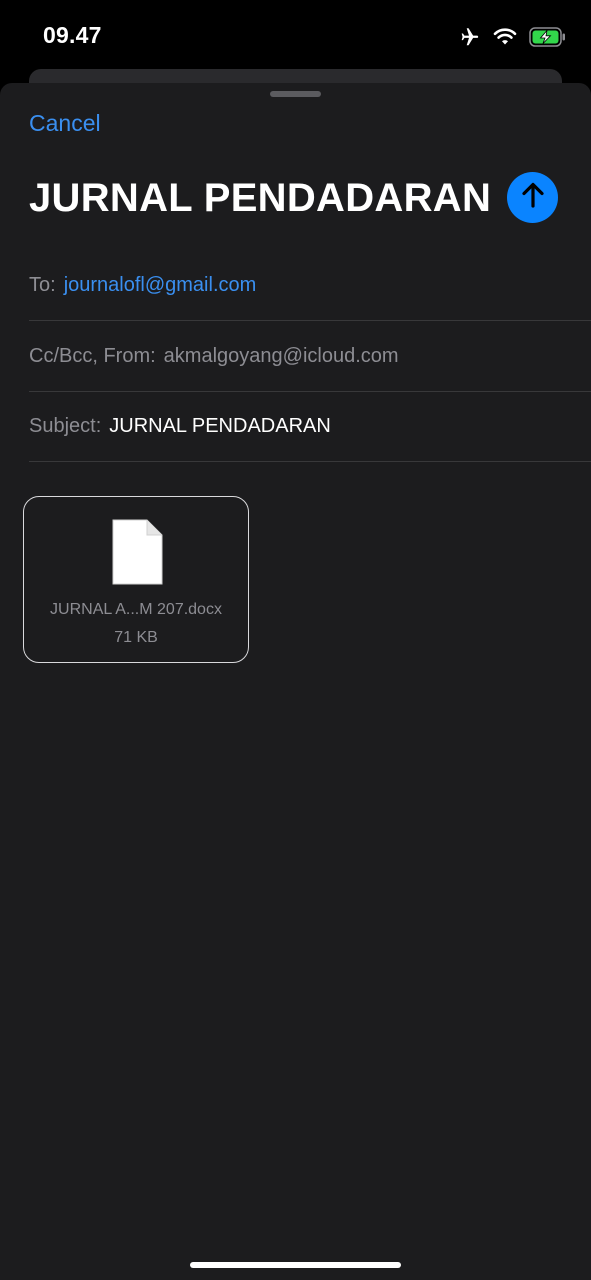 This screenshot has width=591, height=1280. Describe the element at coordinates (160, 285) in the screenshot. I see `to-recipient: journalofl@gmail.com` at that location.